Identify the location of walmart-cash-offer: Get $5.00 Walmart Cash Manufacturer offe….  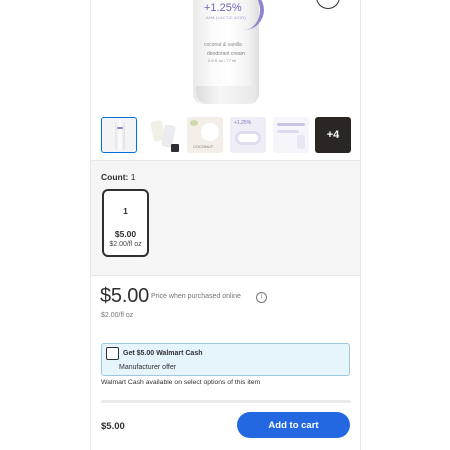
(225, 359).